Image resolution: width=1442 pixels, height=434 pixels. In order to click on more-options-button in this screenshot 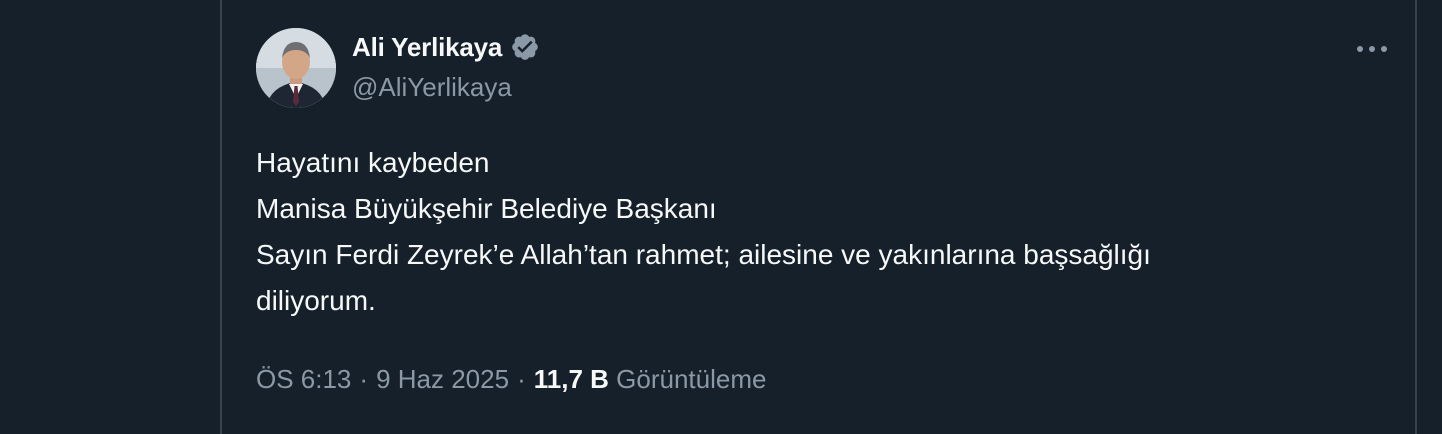, I will do `click(1372, 49)`.